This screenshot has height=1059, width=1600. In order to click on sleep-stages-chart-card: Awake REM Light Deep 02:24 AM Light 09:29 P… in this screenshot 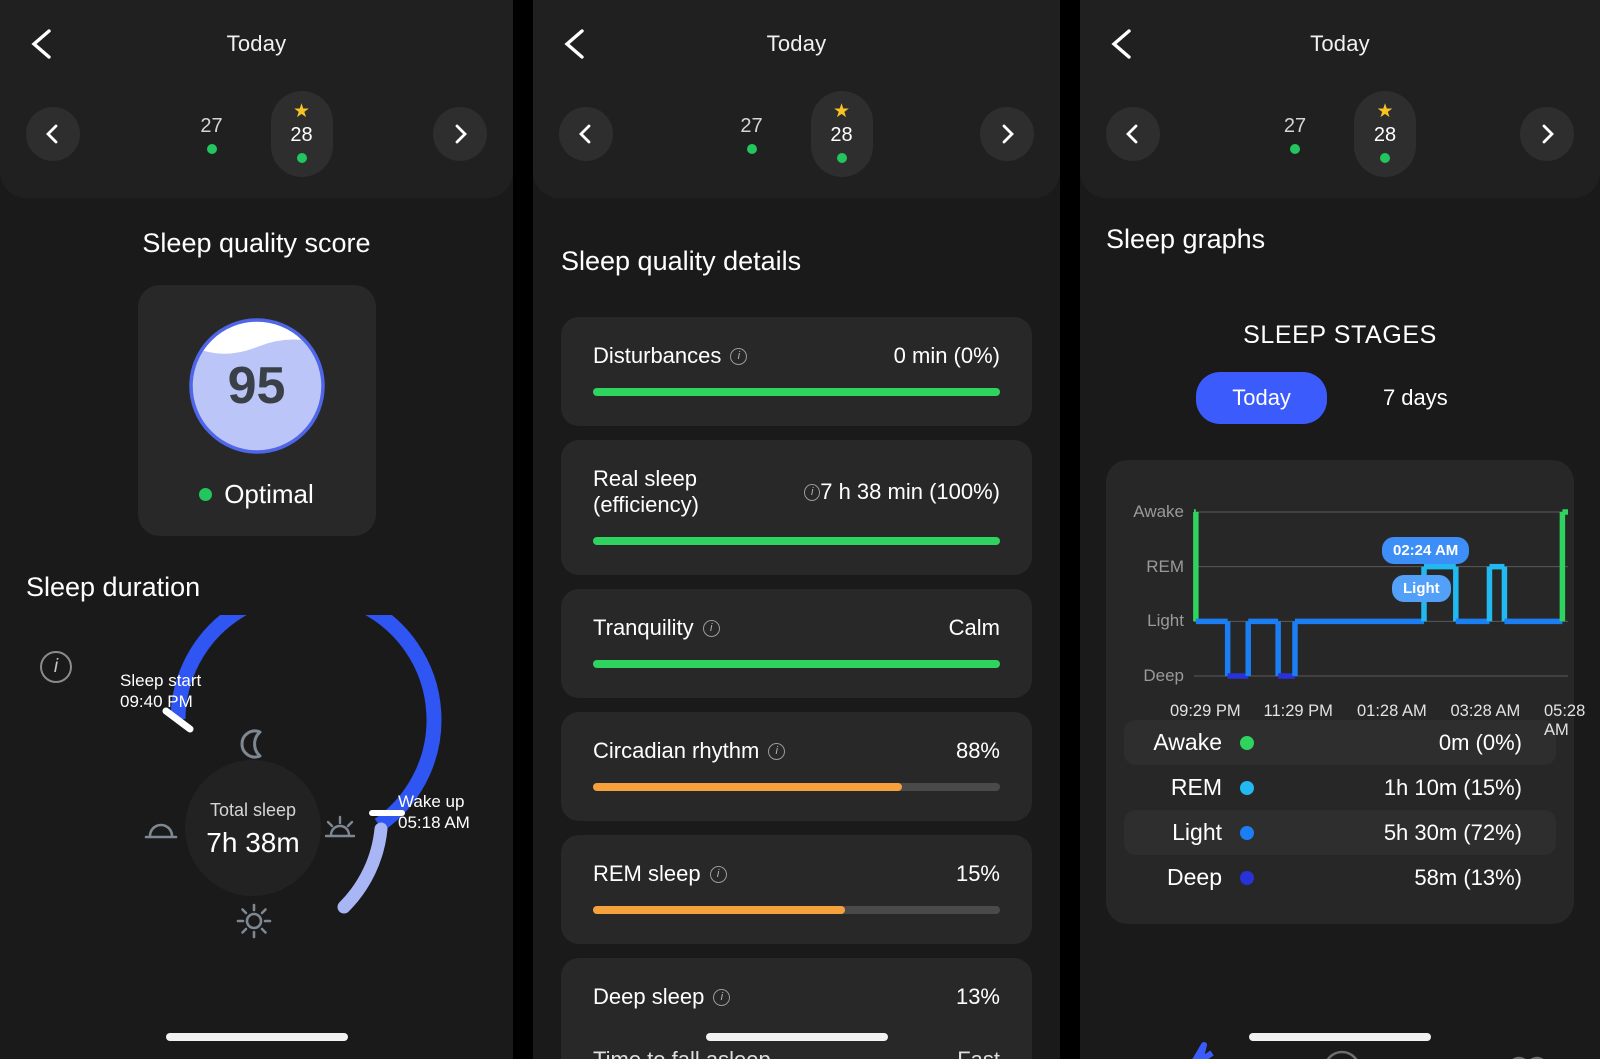, I will do `click(1345, 692)`.